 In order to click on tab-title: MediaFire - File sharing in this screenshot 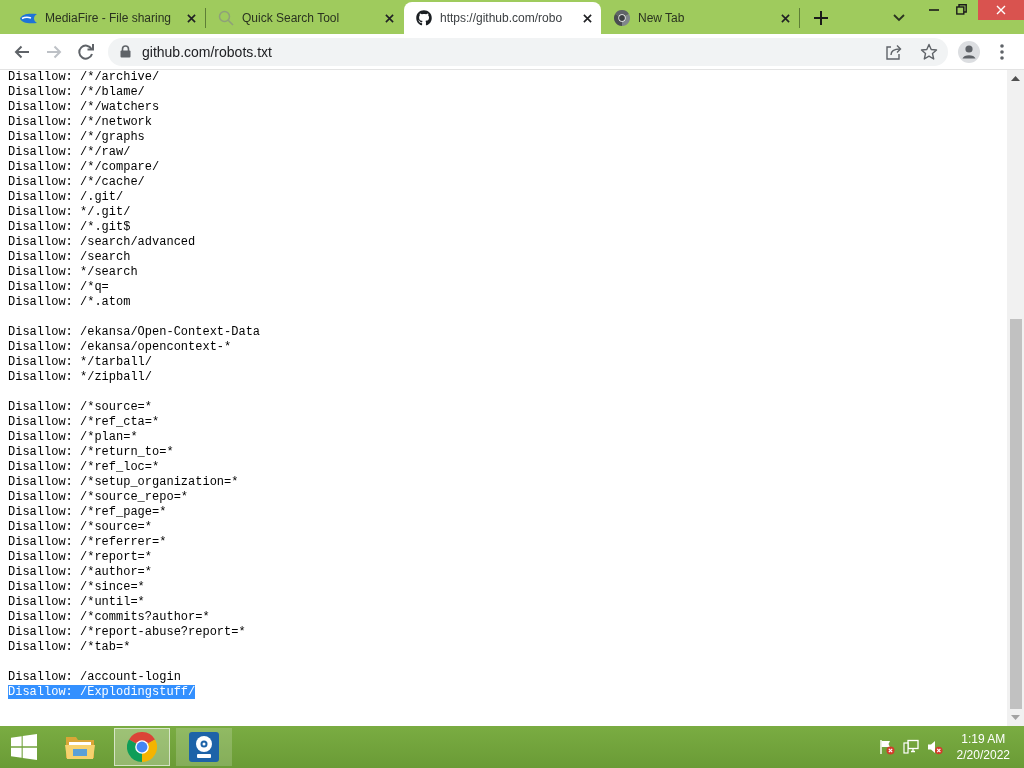, I will do `click(109, 18)`.